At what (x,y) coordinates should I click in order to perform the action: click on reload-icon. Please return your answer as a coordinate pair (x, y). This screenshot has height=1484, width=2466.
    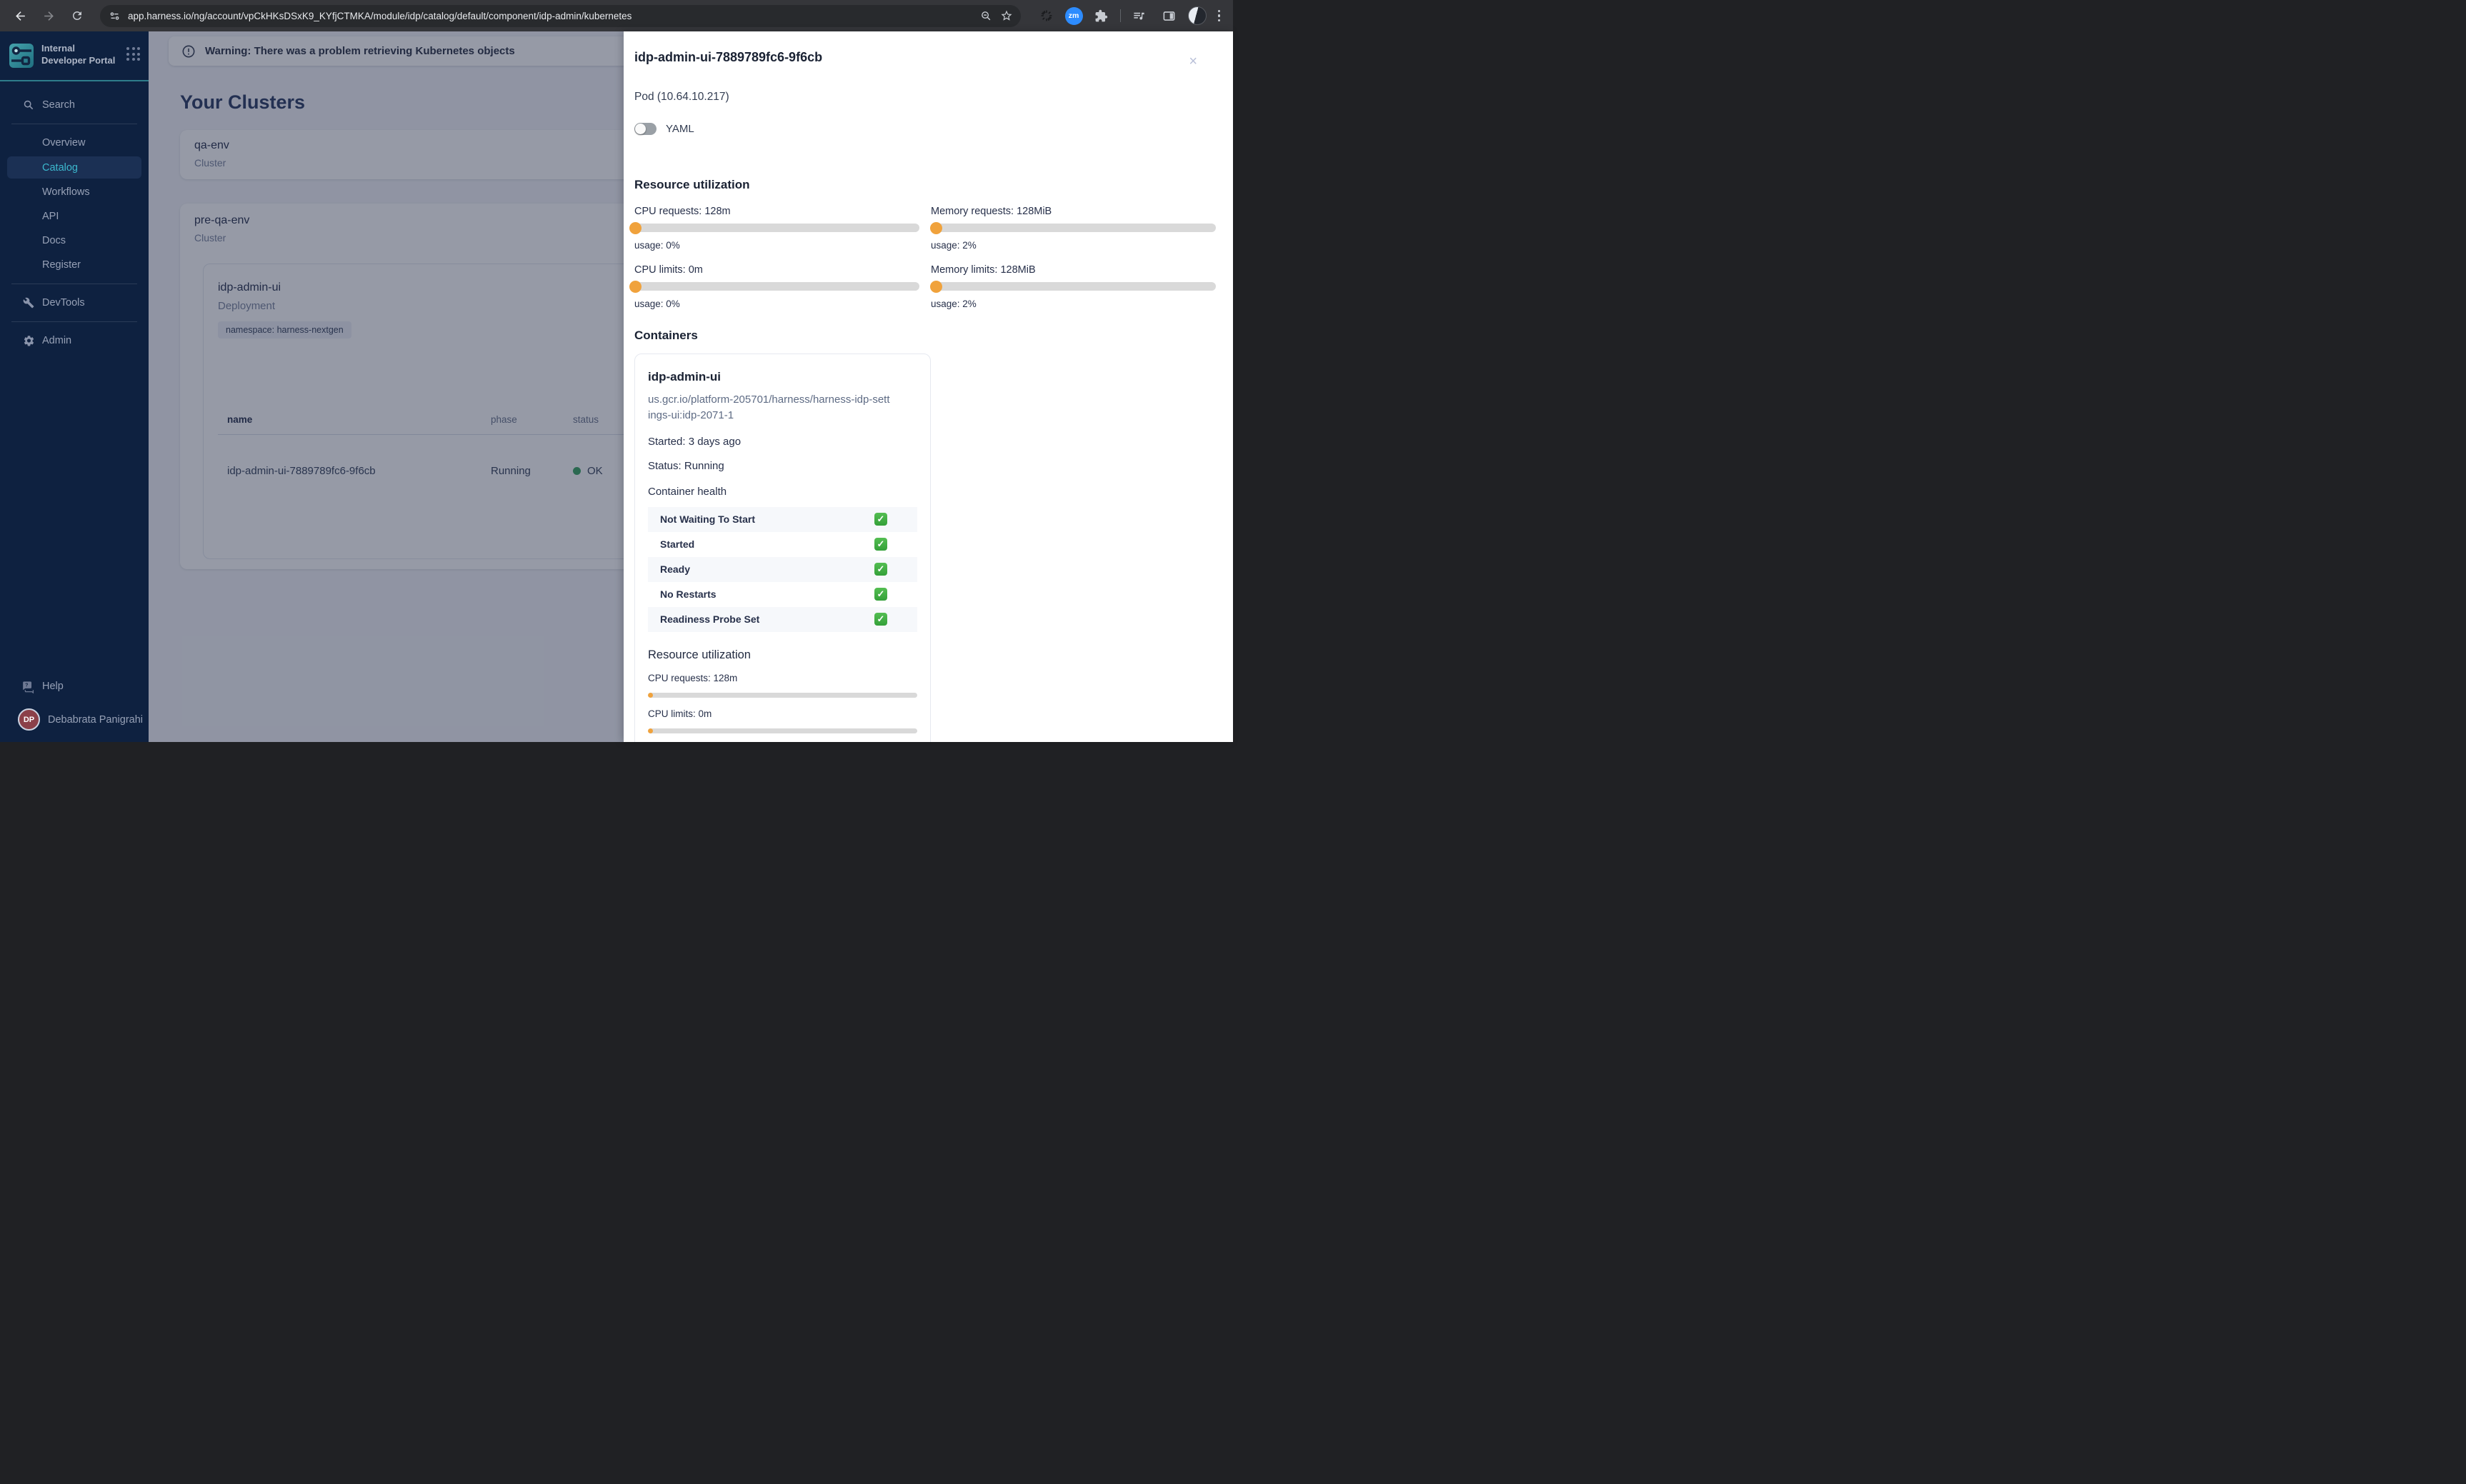
    Looking at the image, I should click on (77, 15).